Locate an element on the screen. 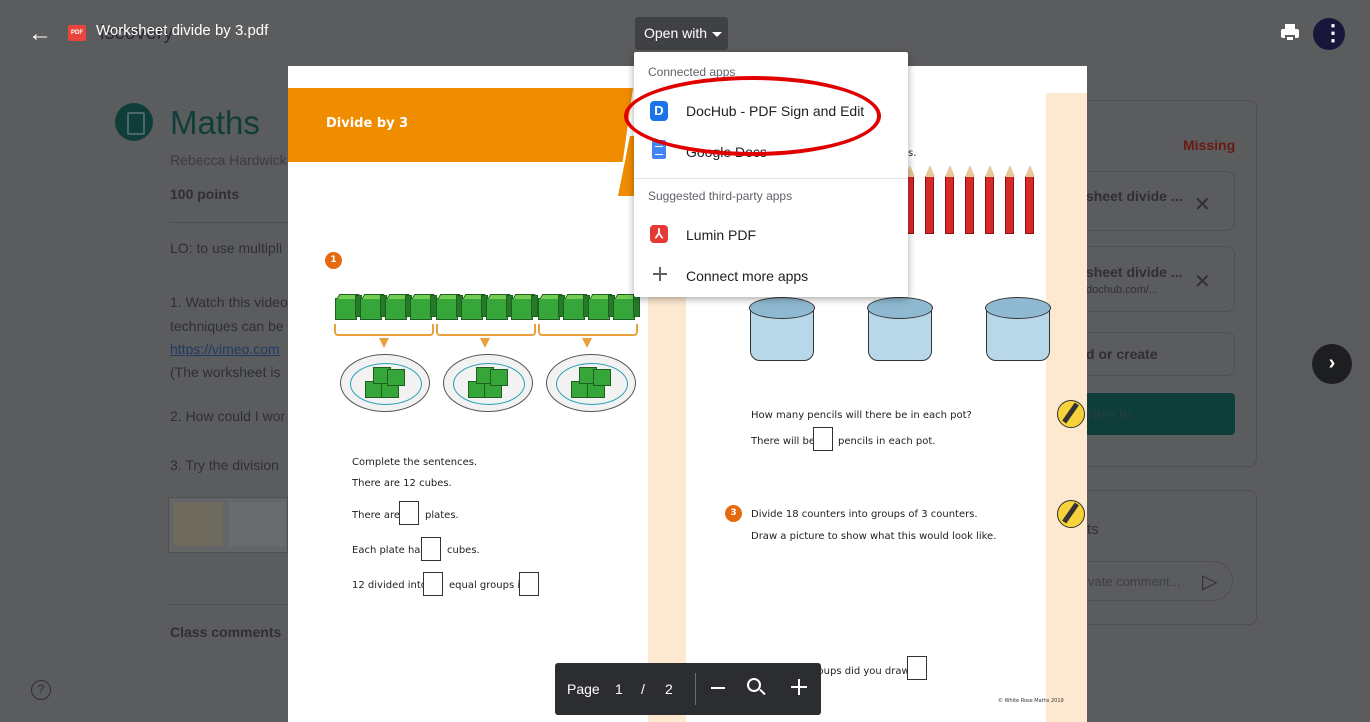 This screenshot has height=722, width=1370. instruction-line: techniques can be is located at coordinates (227, 326).